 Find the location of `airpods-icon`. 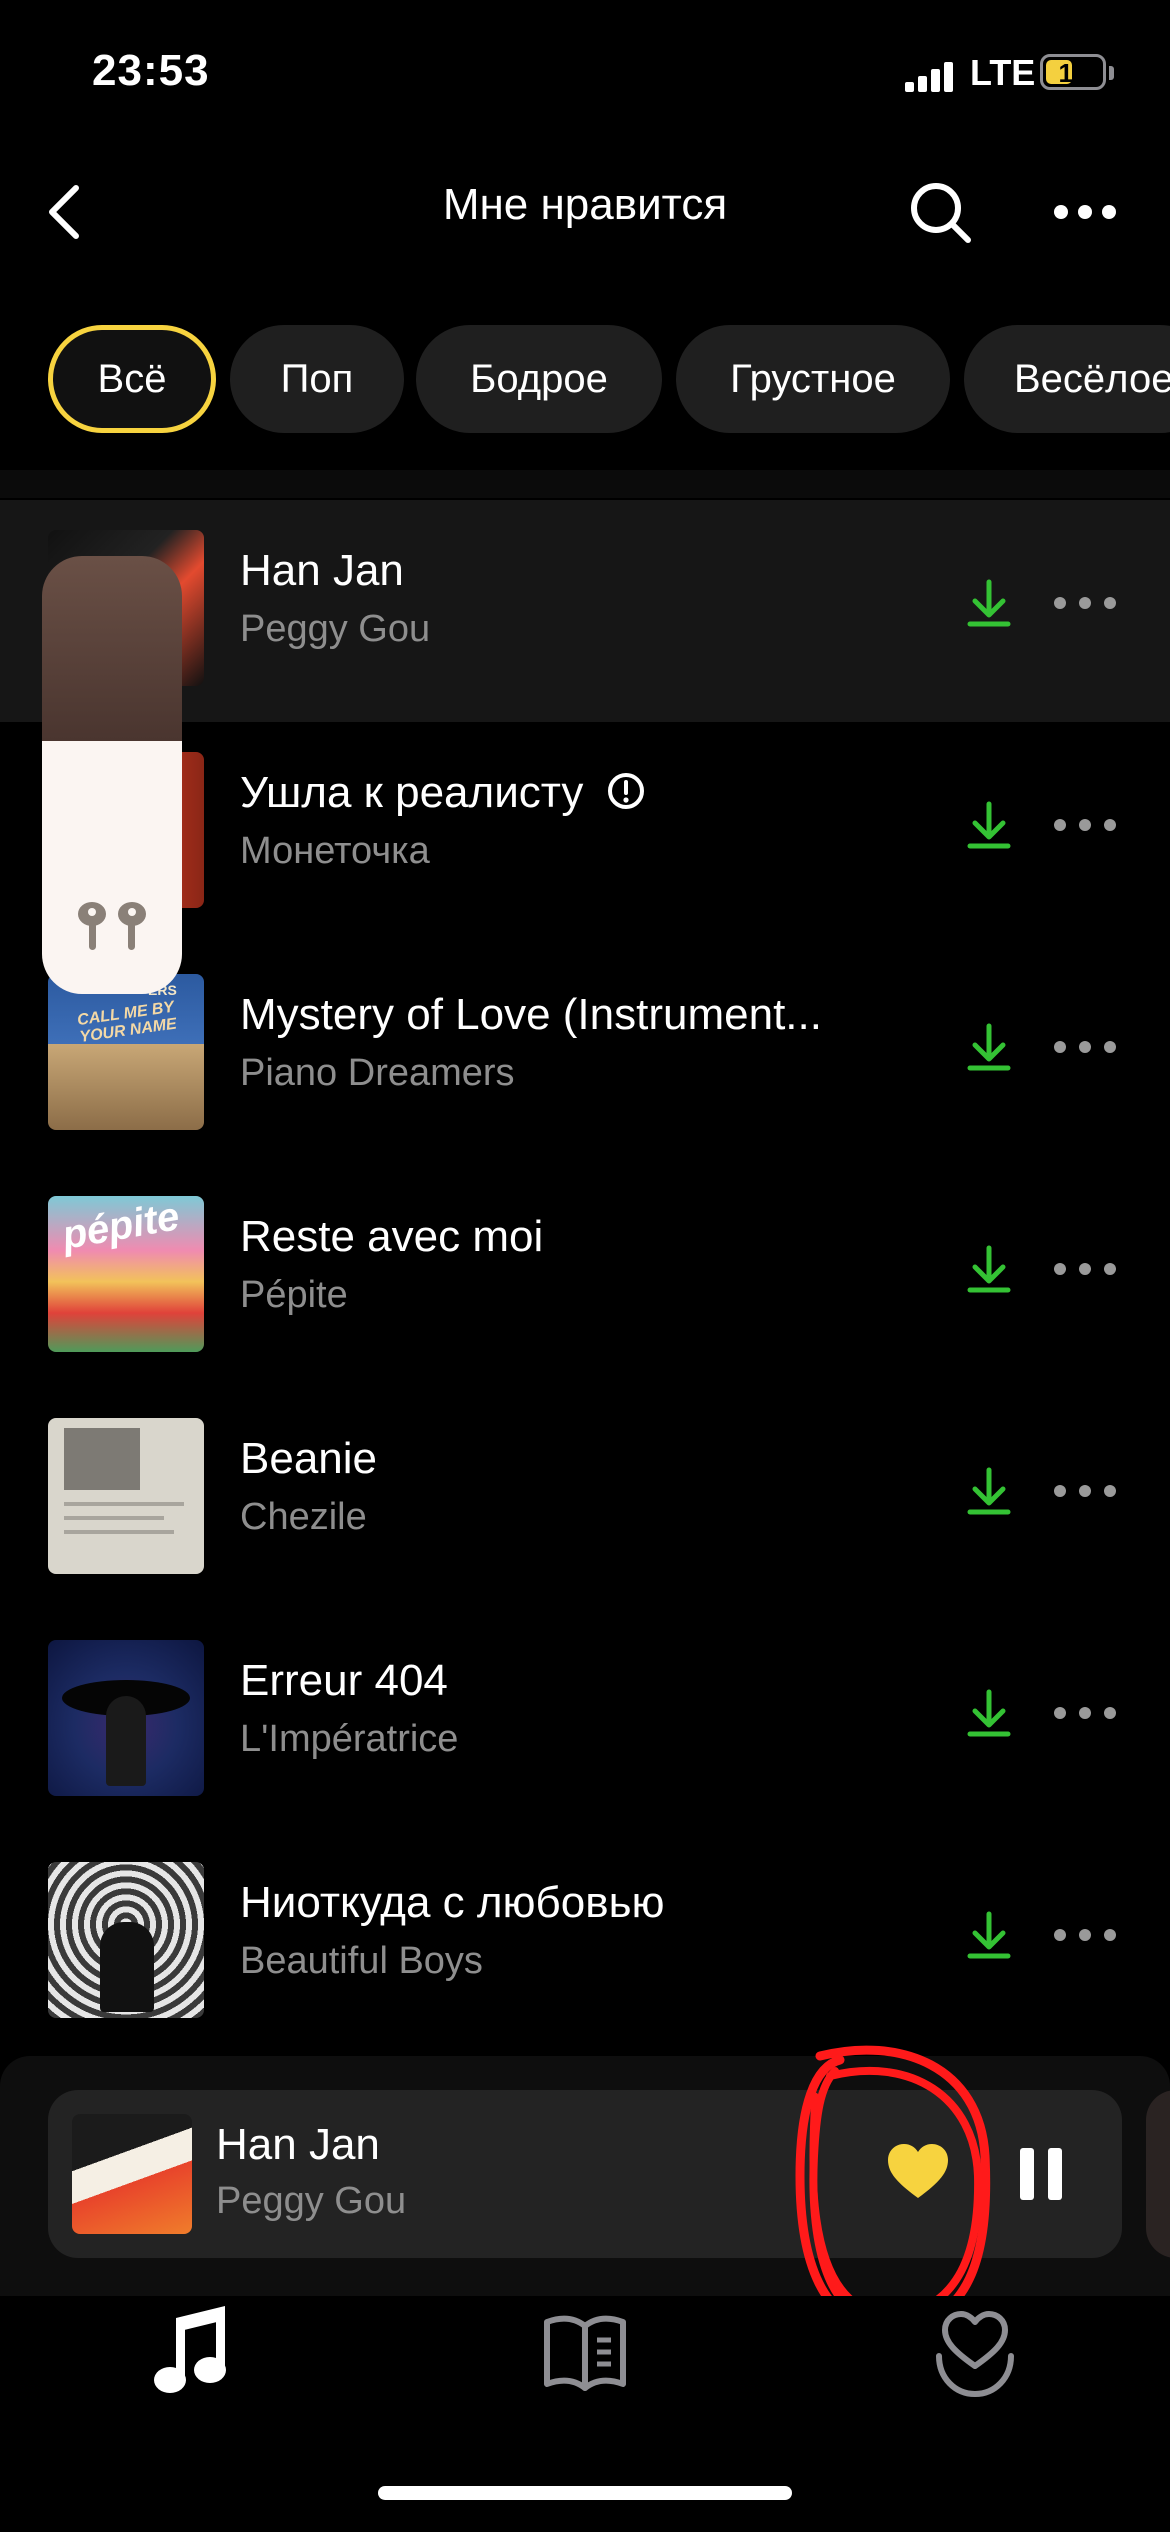

airpods-icon is located at coordinates (112, 926).